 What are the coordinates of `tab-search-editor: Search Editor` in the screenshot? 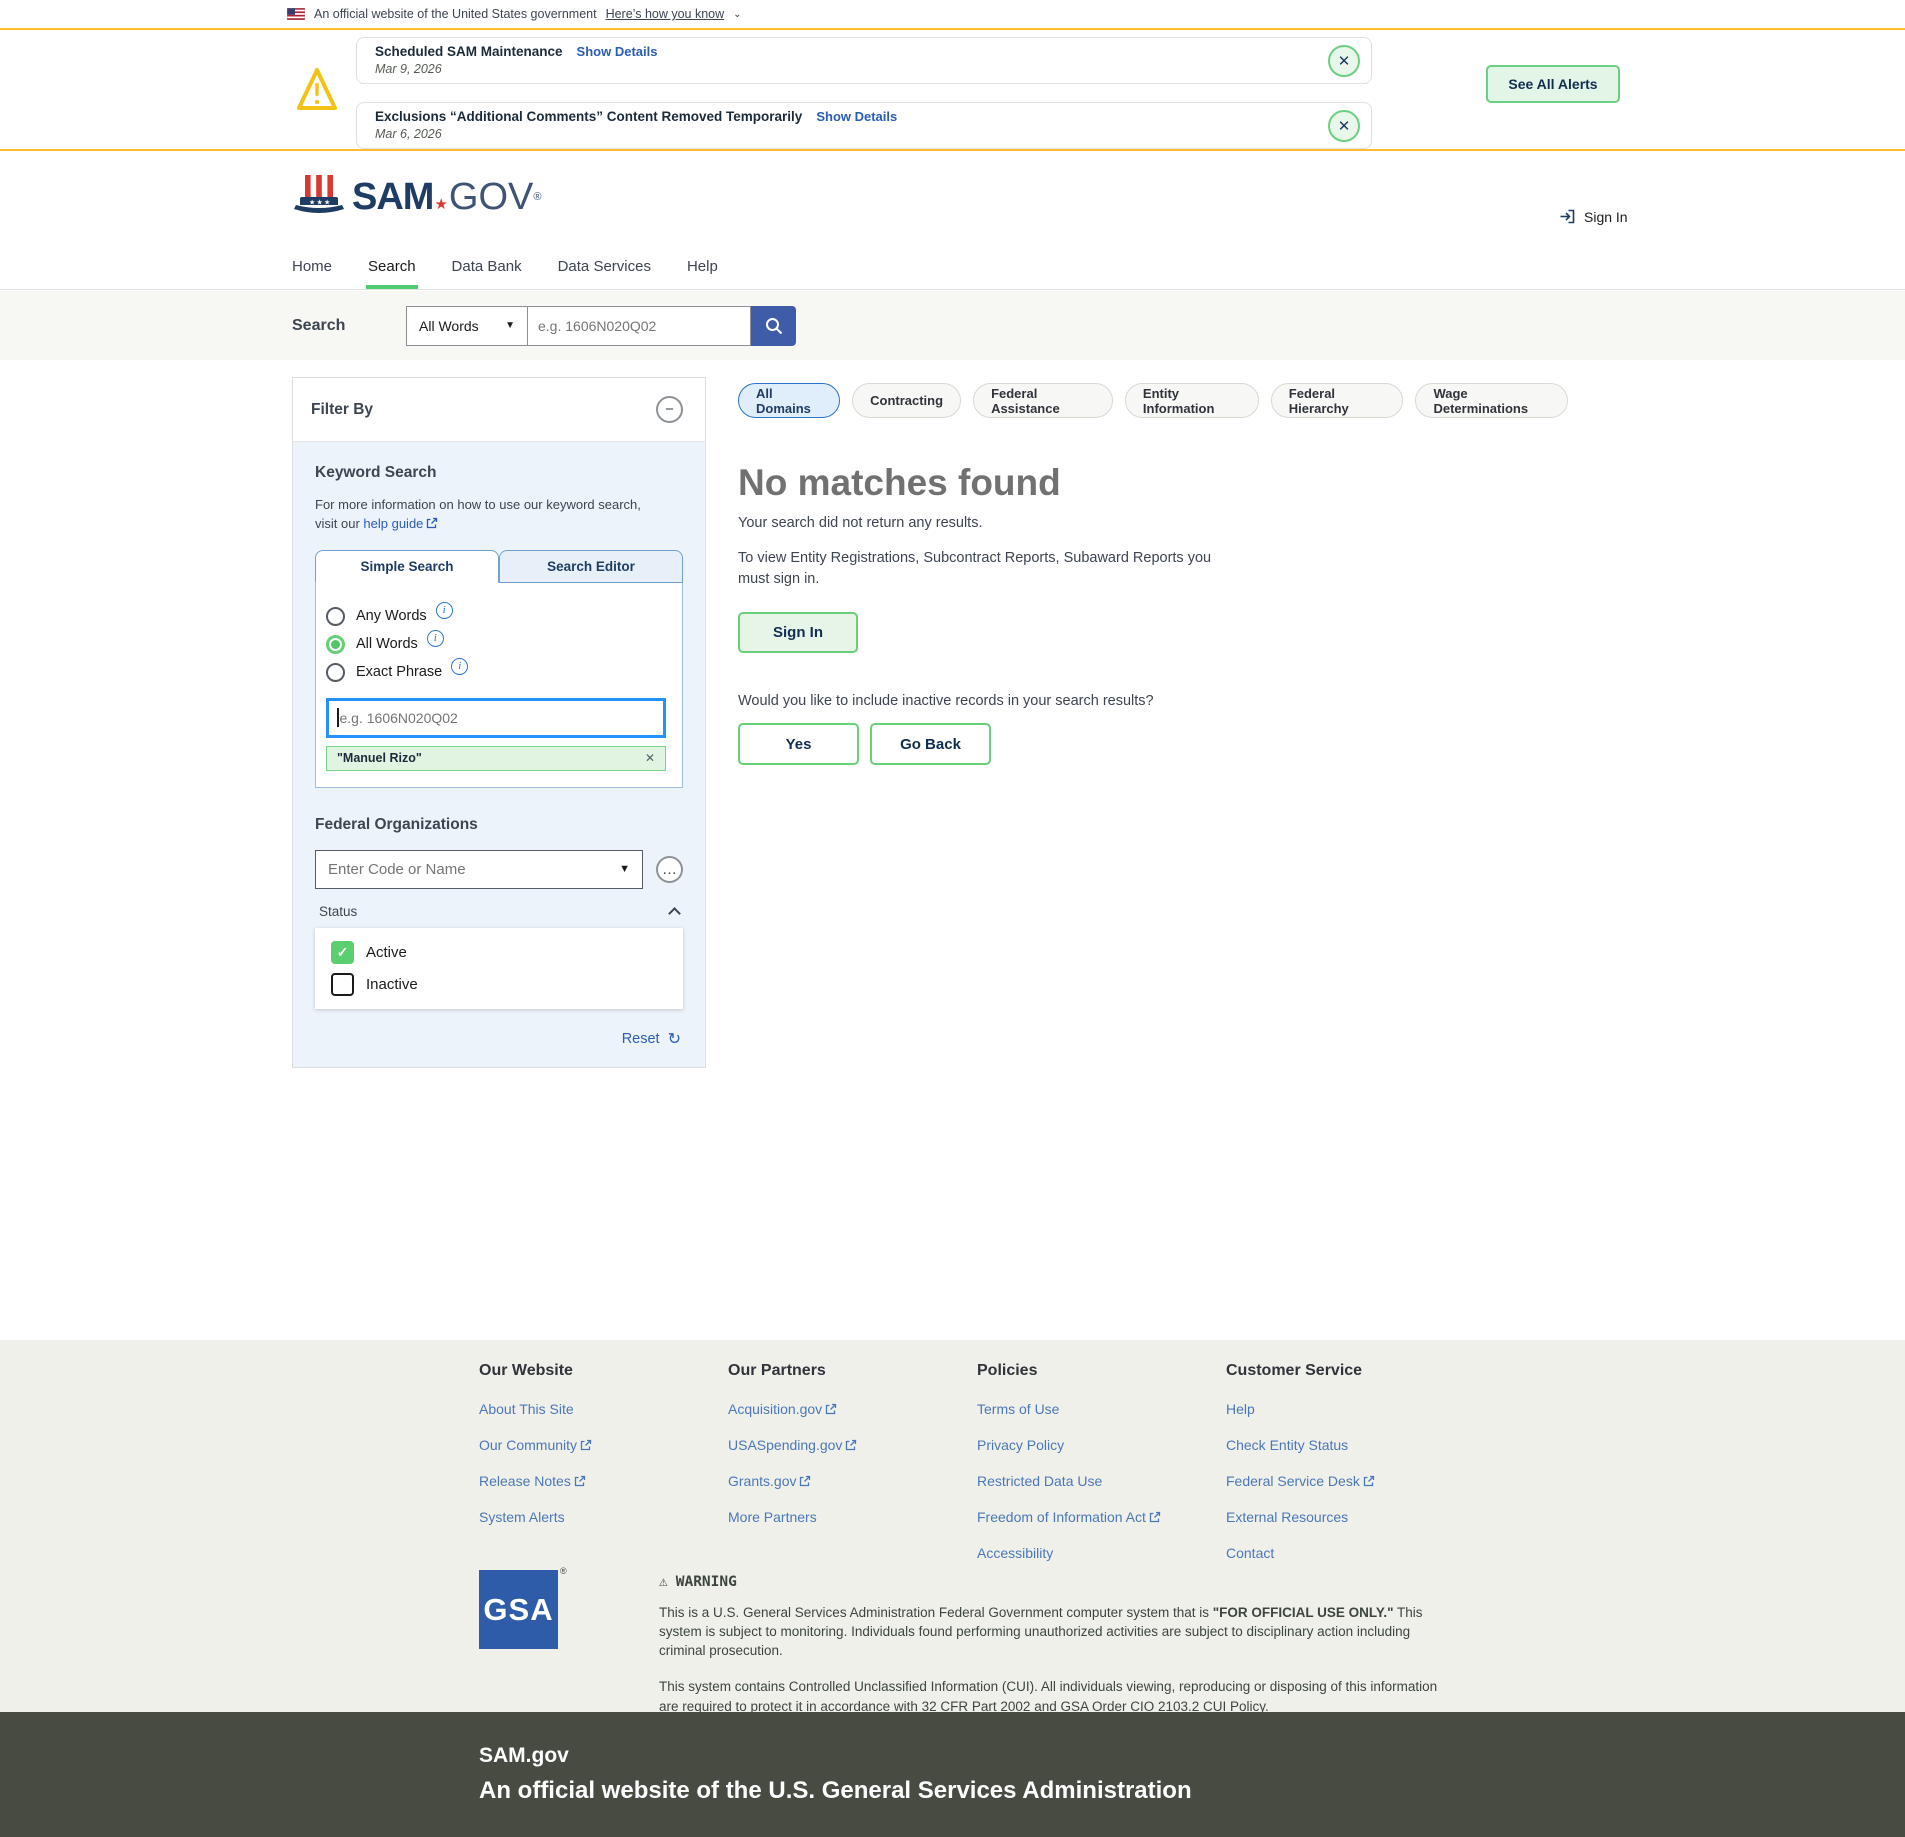 It's located at (591, 566).